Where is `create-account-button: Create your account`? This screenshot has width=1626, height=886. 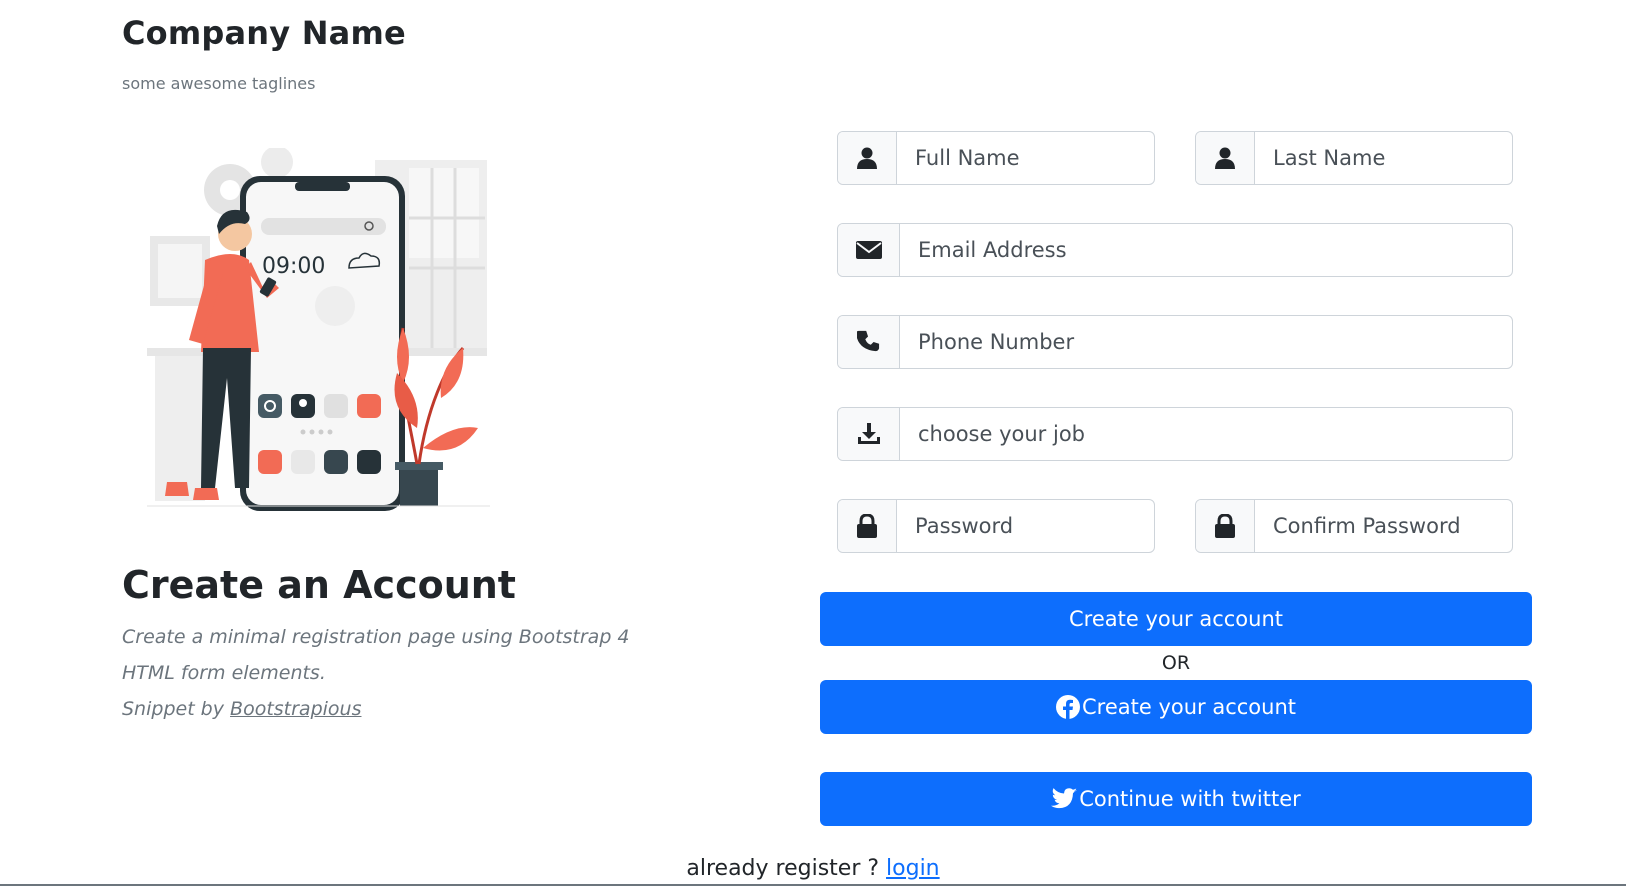
create-account-button: Create your account is located at coordinates (1176, 619).